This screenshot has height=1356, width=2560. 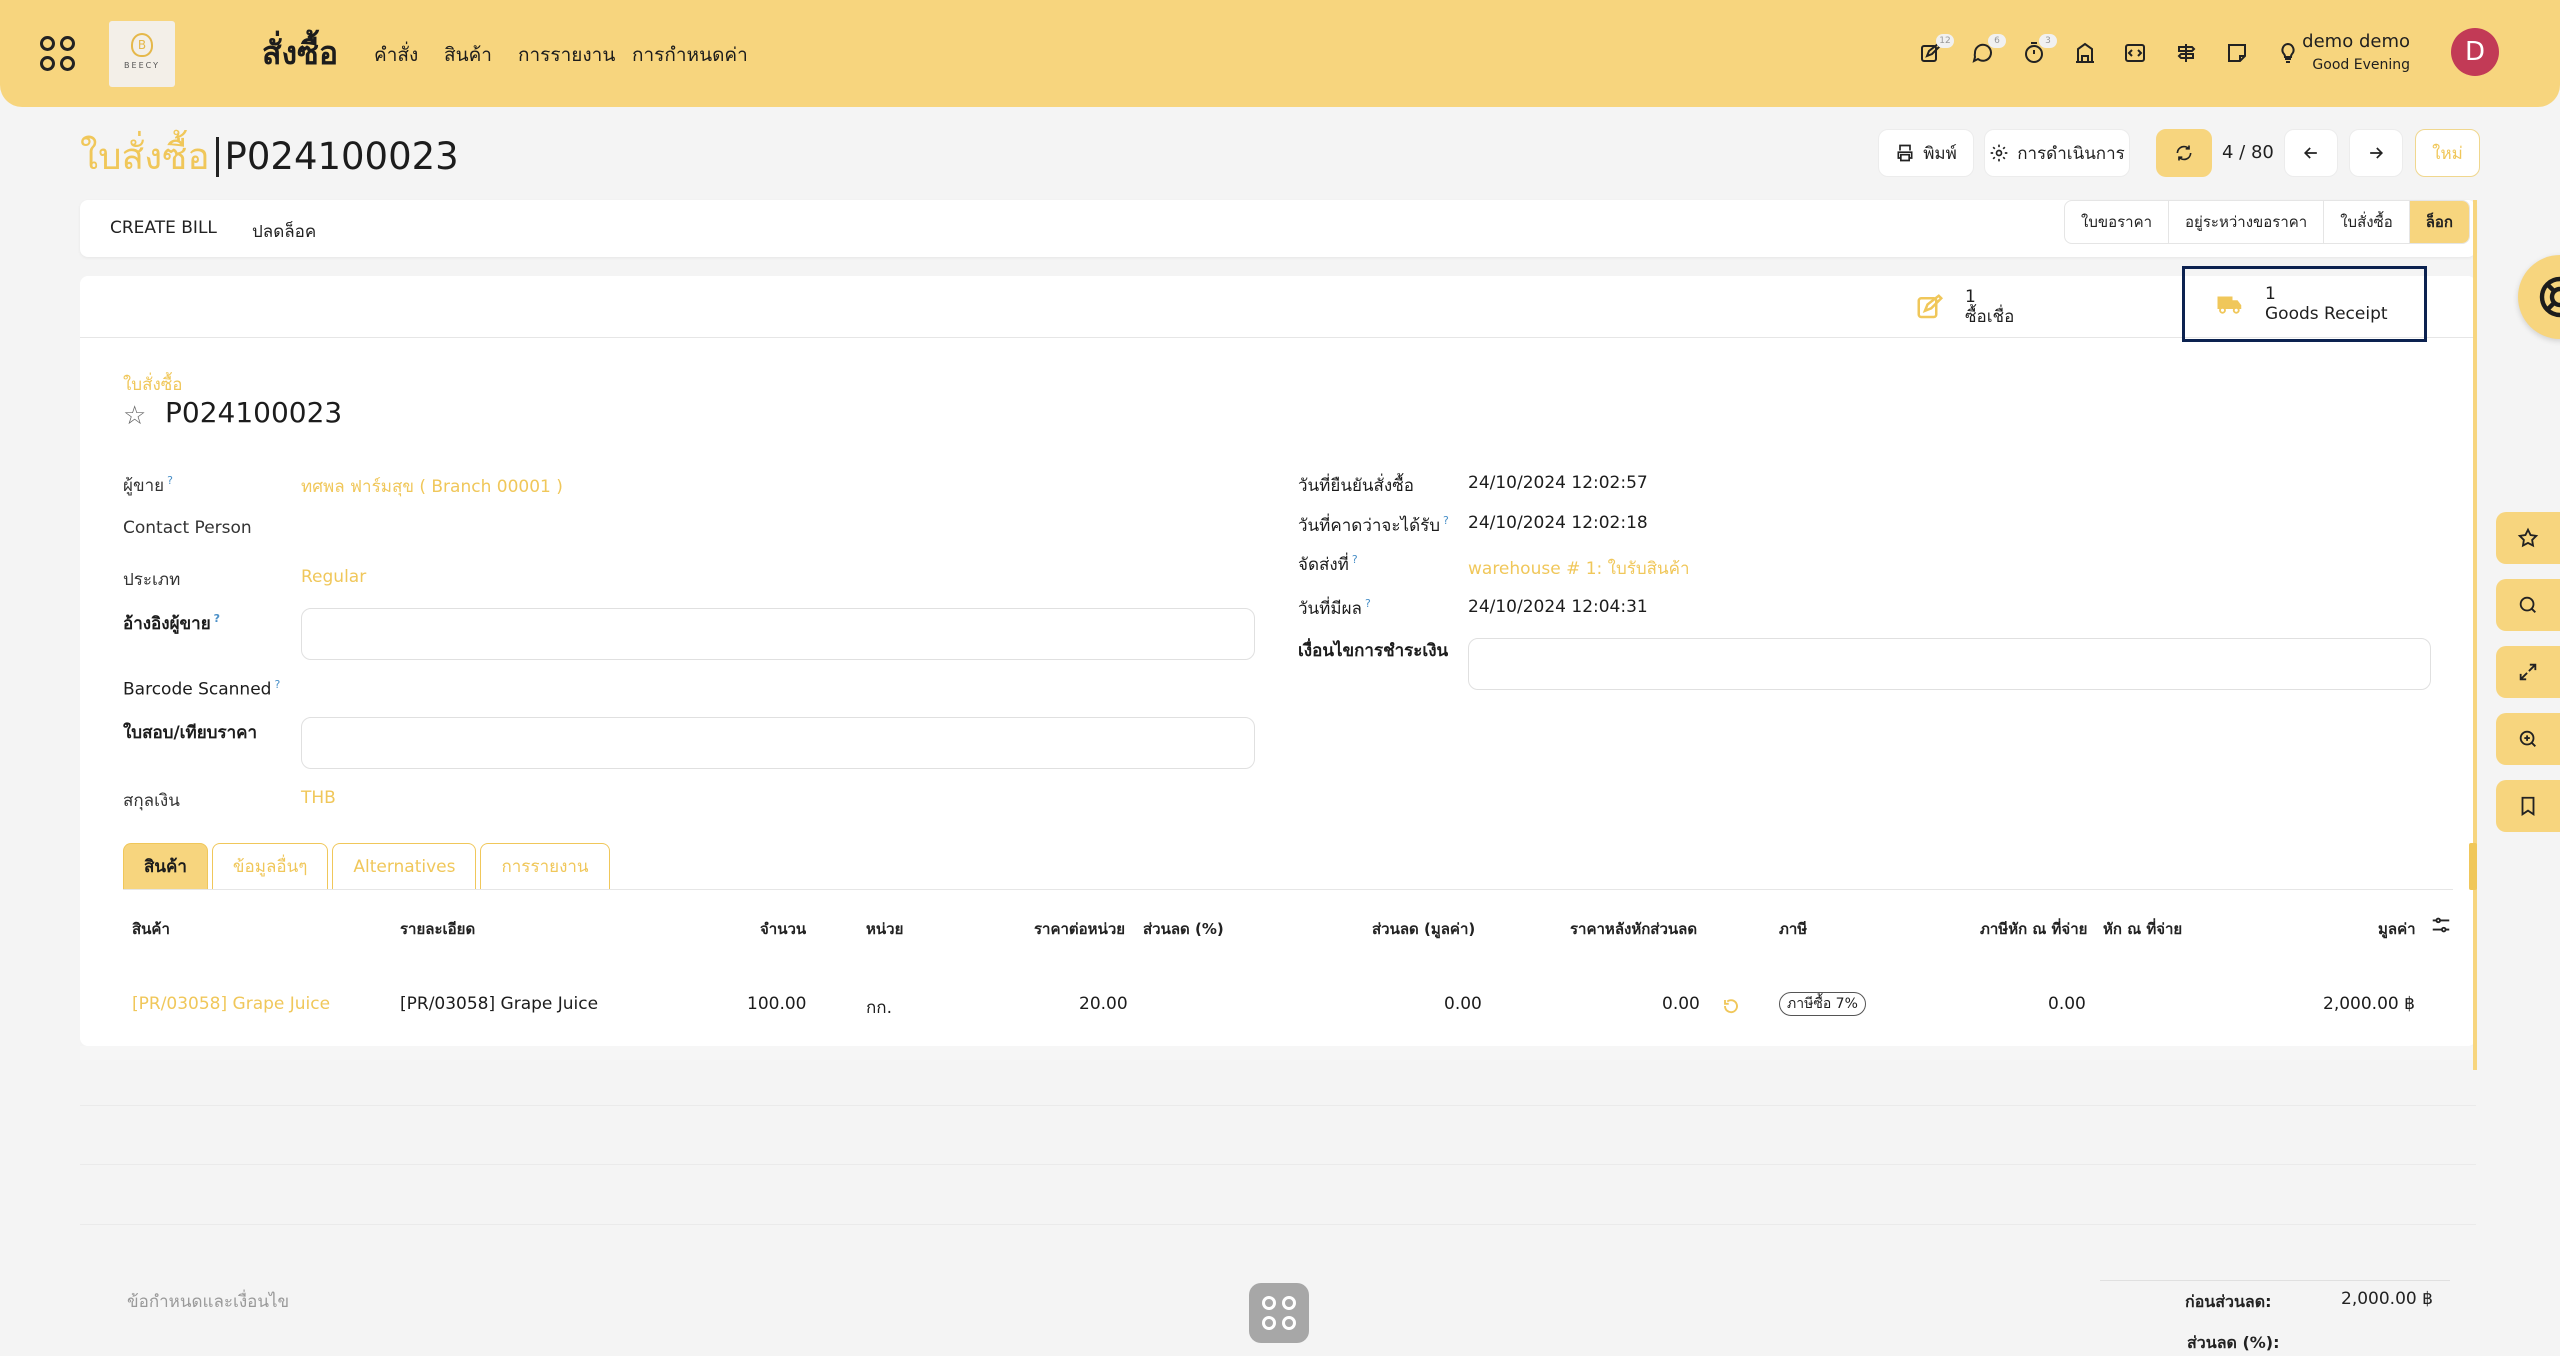 I want to click on new-button: ใหม่, so click(x=2447, y=153).